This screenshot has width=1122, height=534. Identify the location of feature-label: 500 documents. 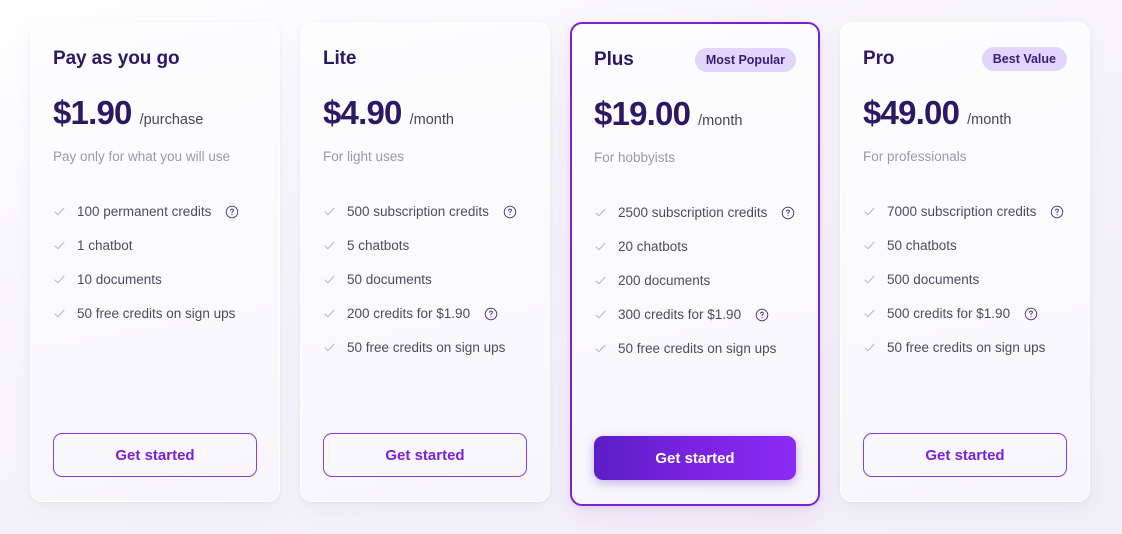
(933, 280).